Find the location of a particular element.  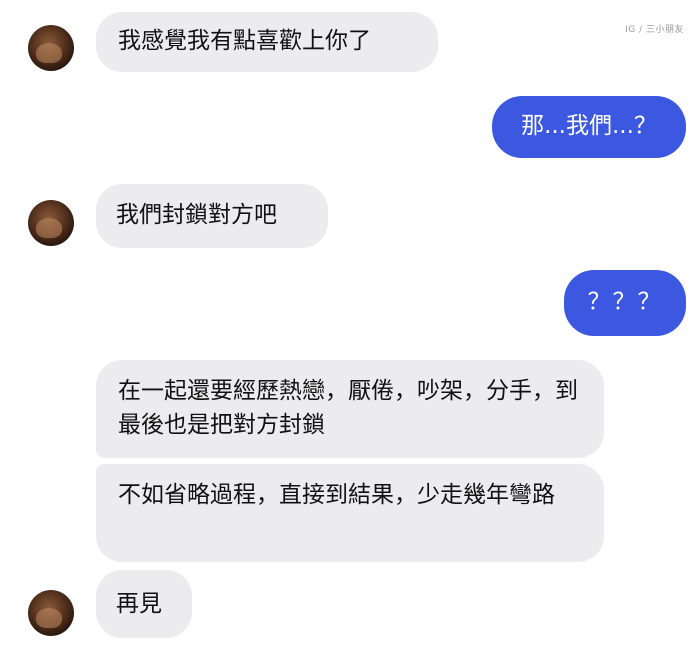

message-text: 在一起還要經歷熱戀，厭倦，吵架，分手，到最後也是把對方封鎖 is located at coordinates (348, 408).